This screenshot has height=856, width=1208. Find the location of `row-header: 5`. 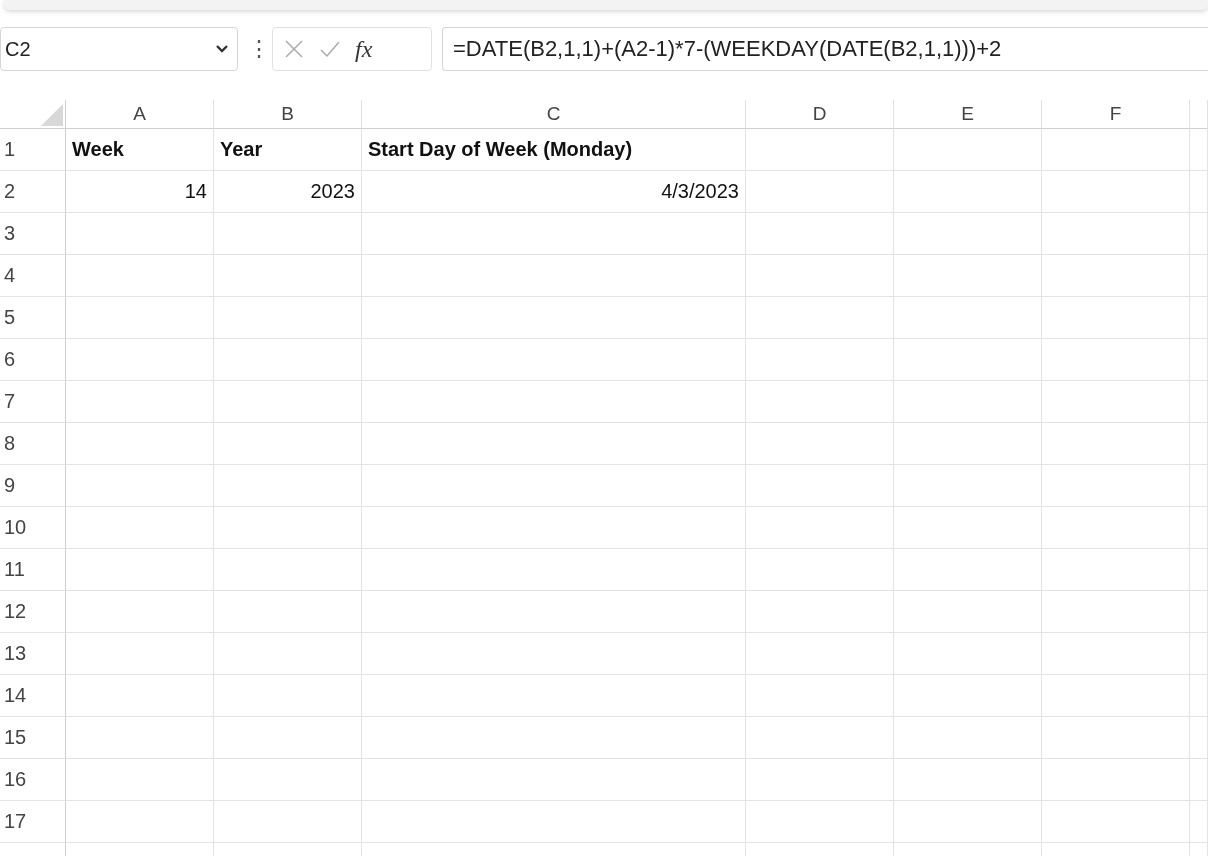

row-header: 5 is located at coordinates (33, 318).